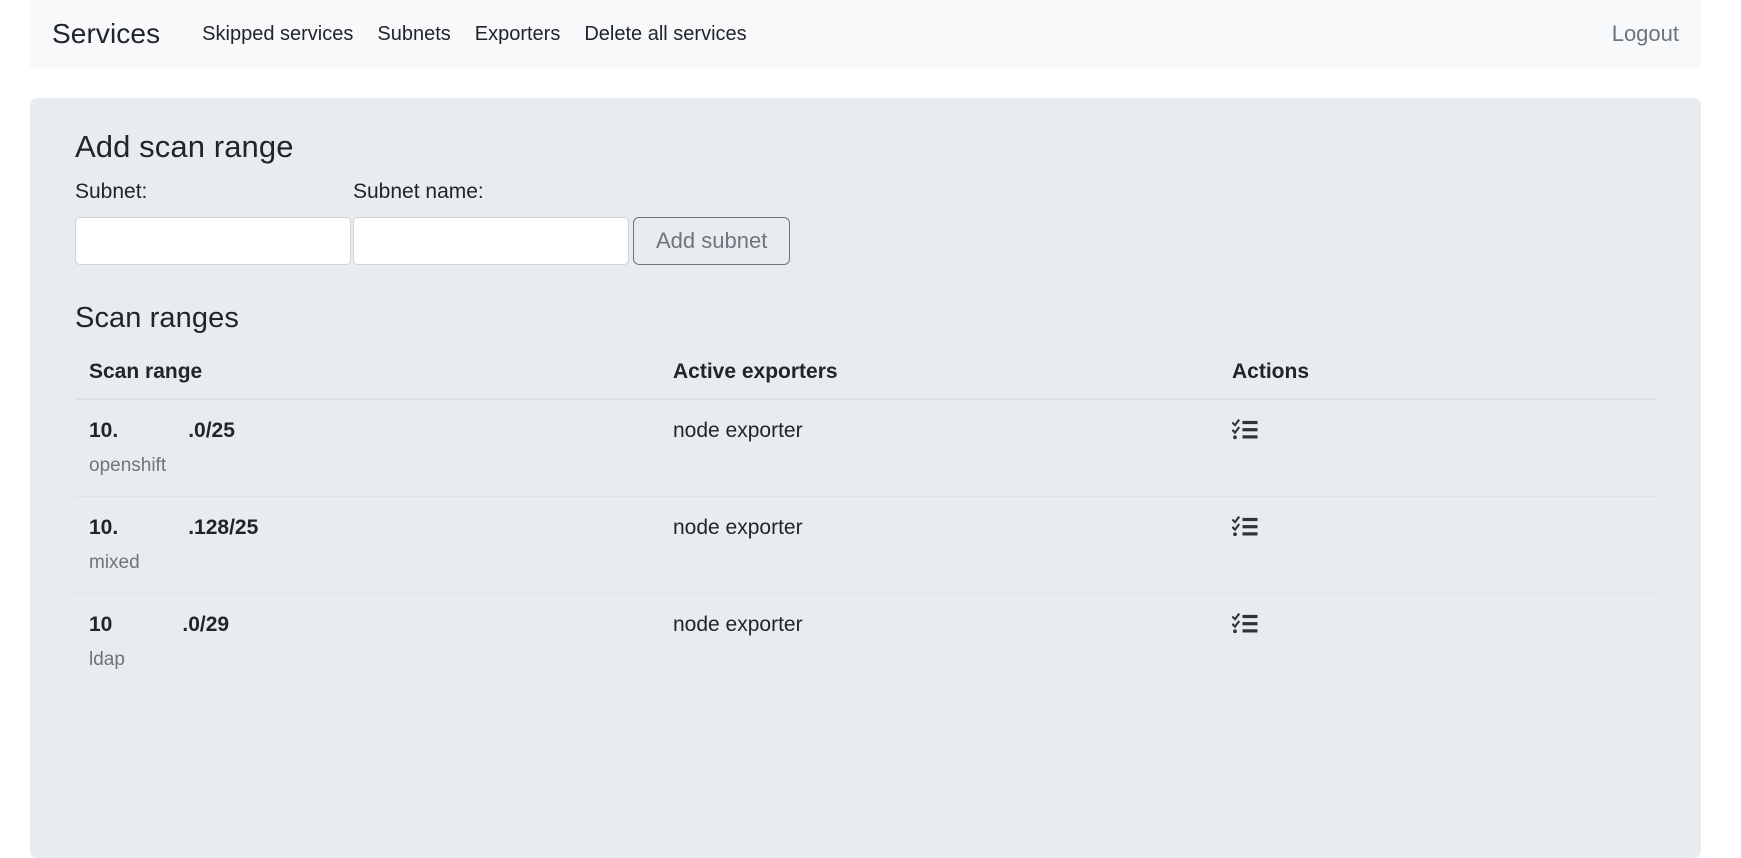 The width and height of the screenshot is (1741, 858). What do you see at coordinates (367, 544) in the screenshot?
I see `scan-range-cell: 10. .128/25 mixed` at bounding box center [367, 544].